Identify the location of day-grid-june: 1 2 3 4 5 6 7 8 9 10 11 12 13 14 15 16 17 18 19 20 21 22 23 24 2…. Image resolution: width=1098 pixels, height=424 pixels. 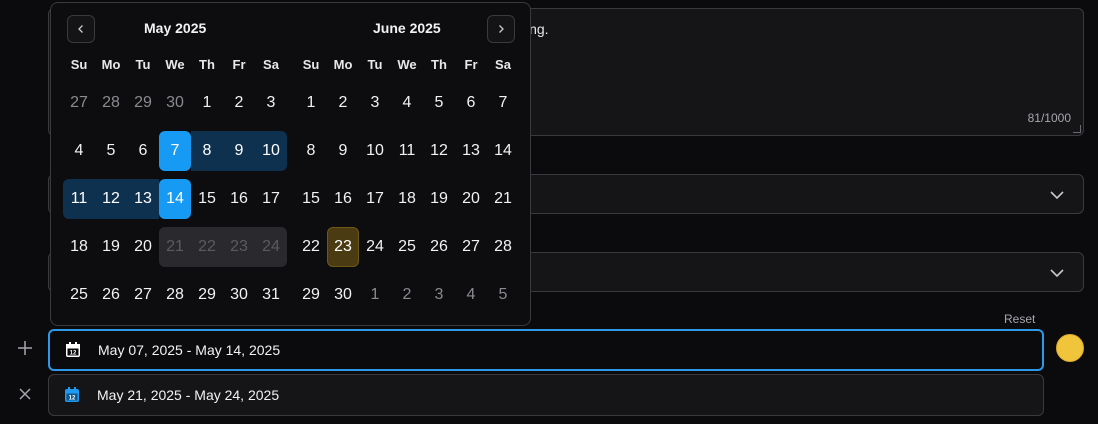
(407, 201).